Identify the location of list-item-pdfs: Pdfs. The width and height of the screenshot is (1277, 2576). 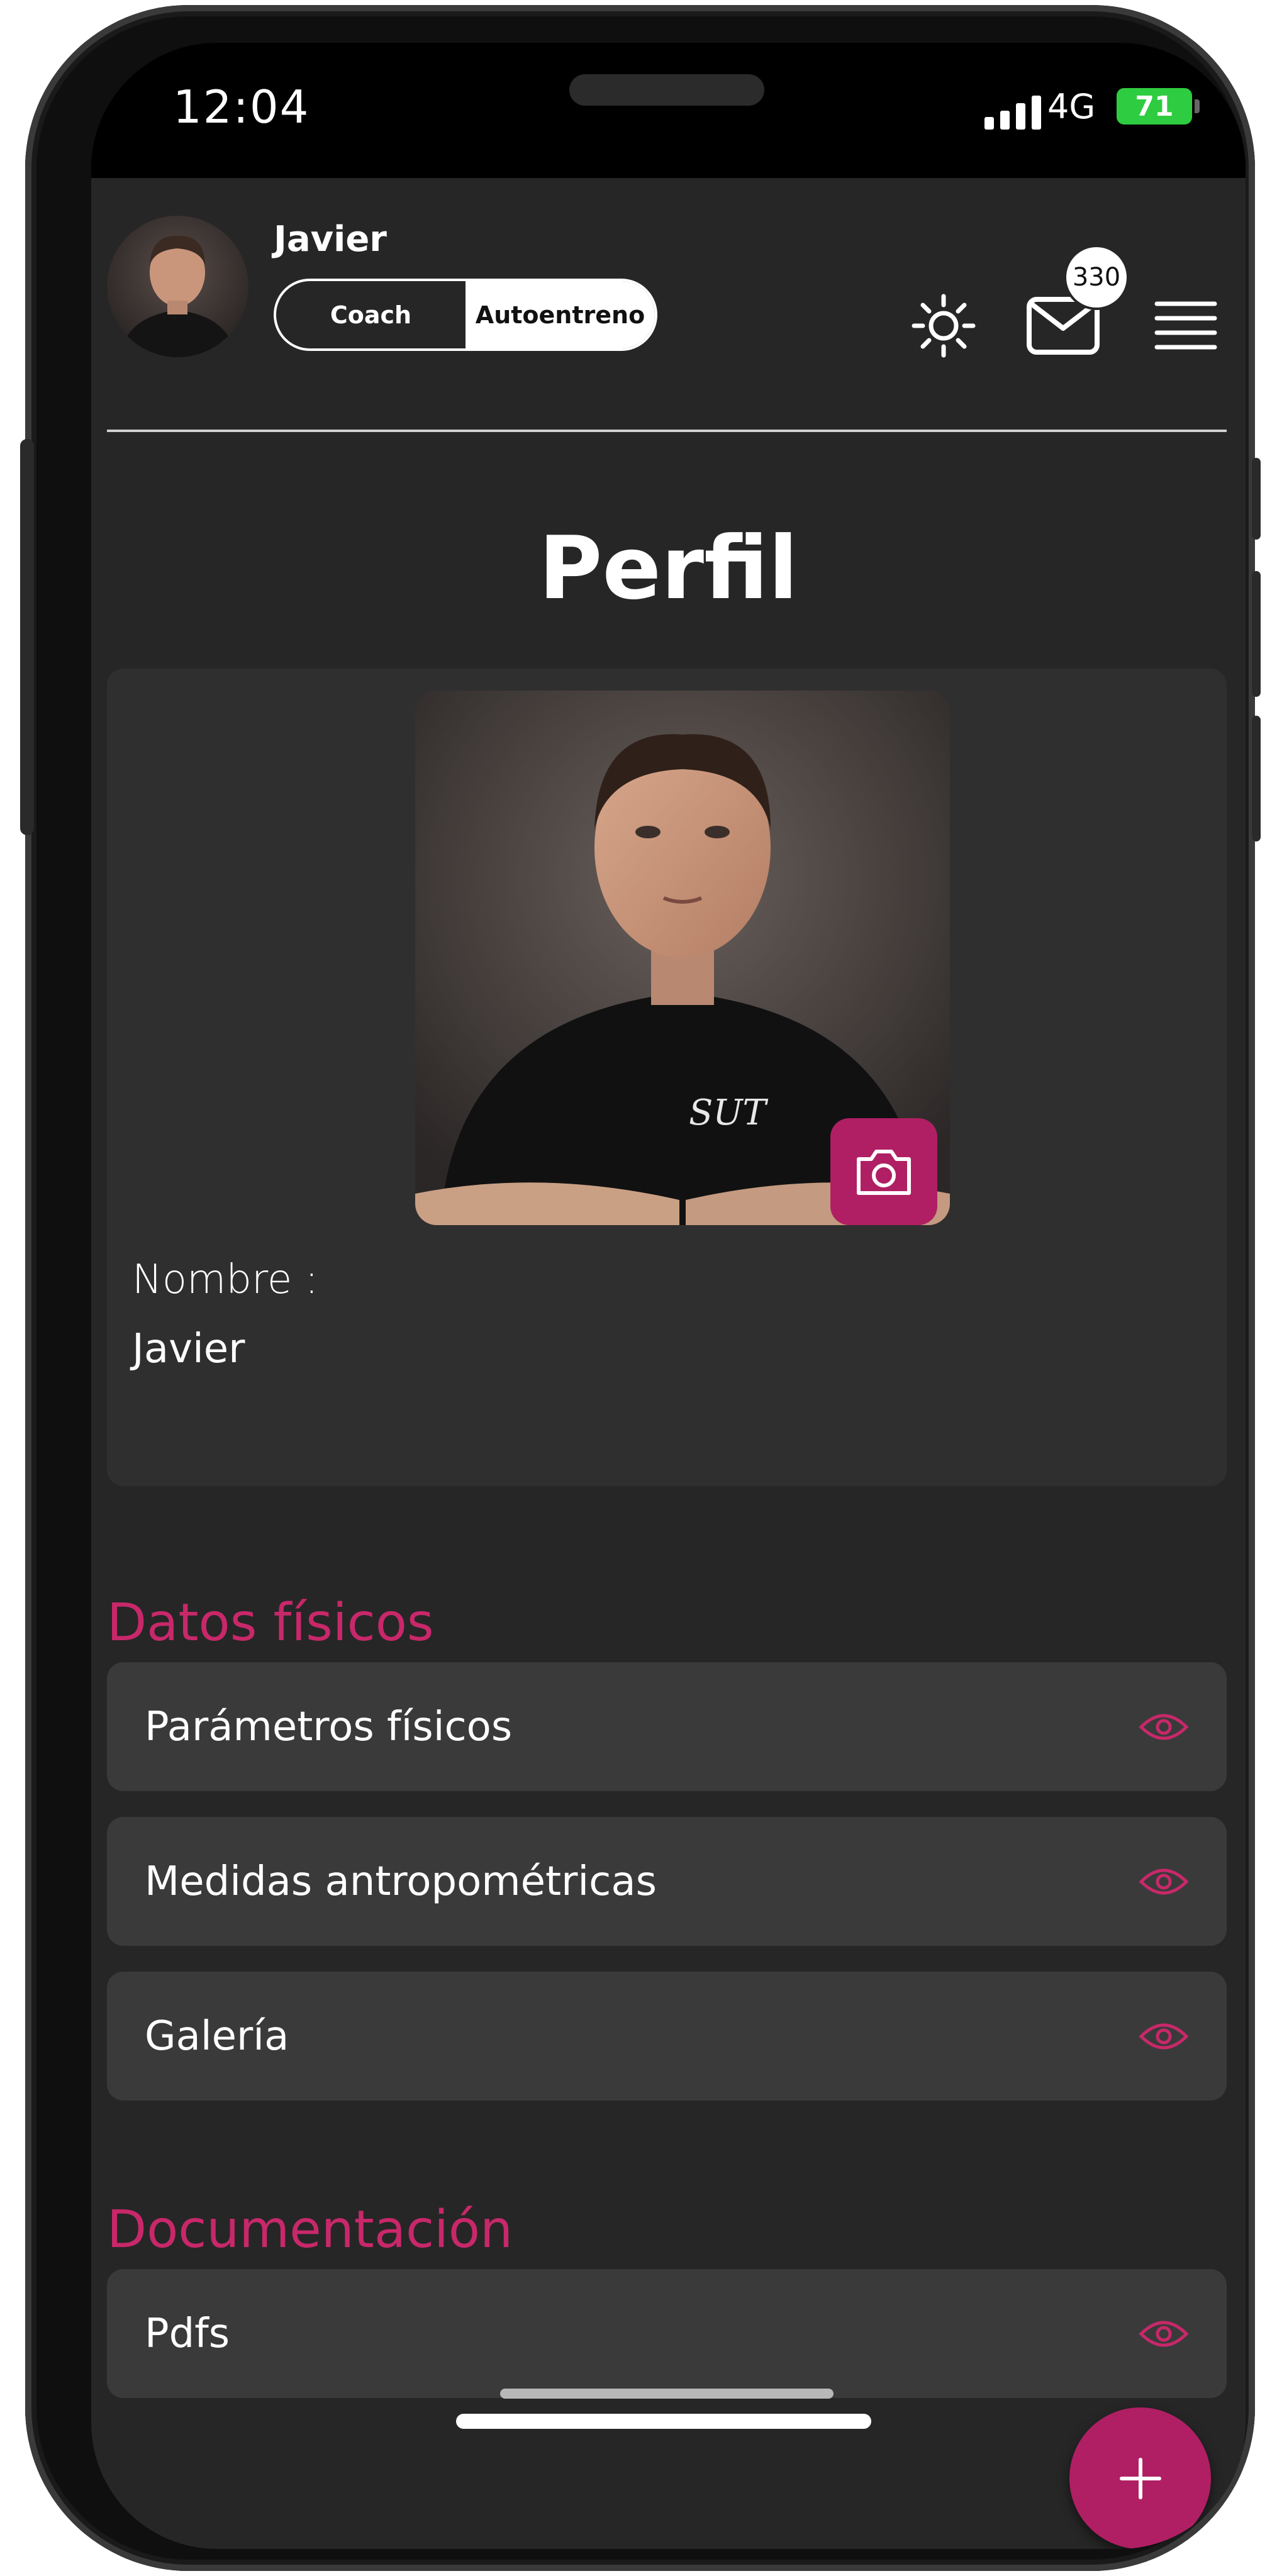
(667, 2333).